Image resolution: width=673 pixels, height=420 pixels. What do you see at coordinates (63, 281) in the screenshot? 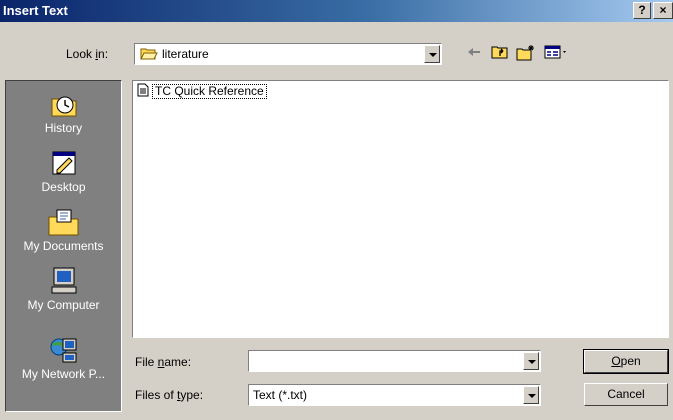
I see `my-computer-icon` at bounding box center [63, 281].